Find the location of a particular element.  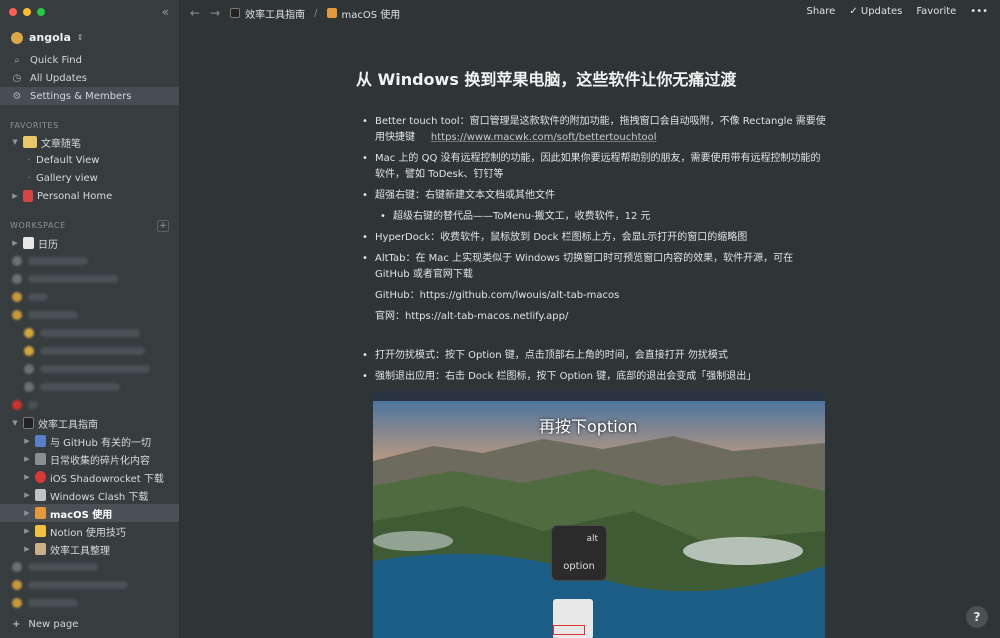

sidebar-item-macos: ▶ macOS 使用 is located at coordinates (89, 513).